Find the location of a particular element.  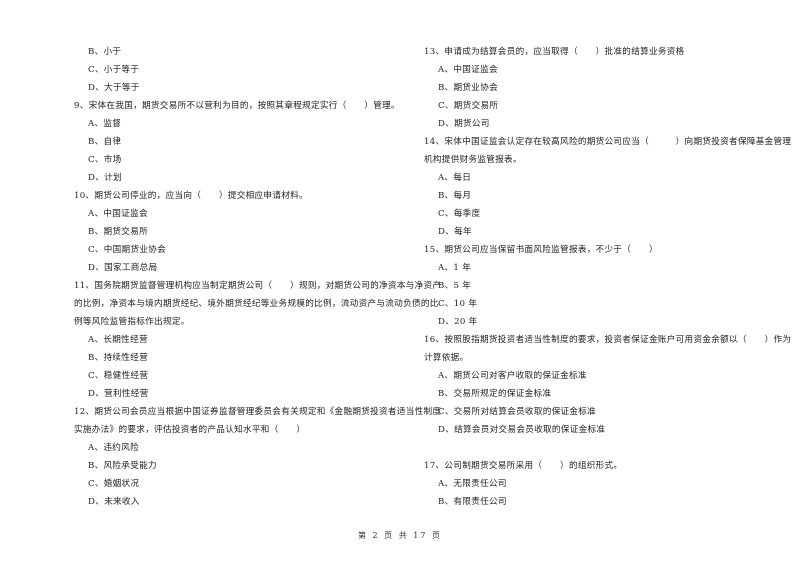

answer-option: C、稳健性经营 is located at coordinates (118, 376).